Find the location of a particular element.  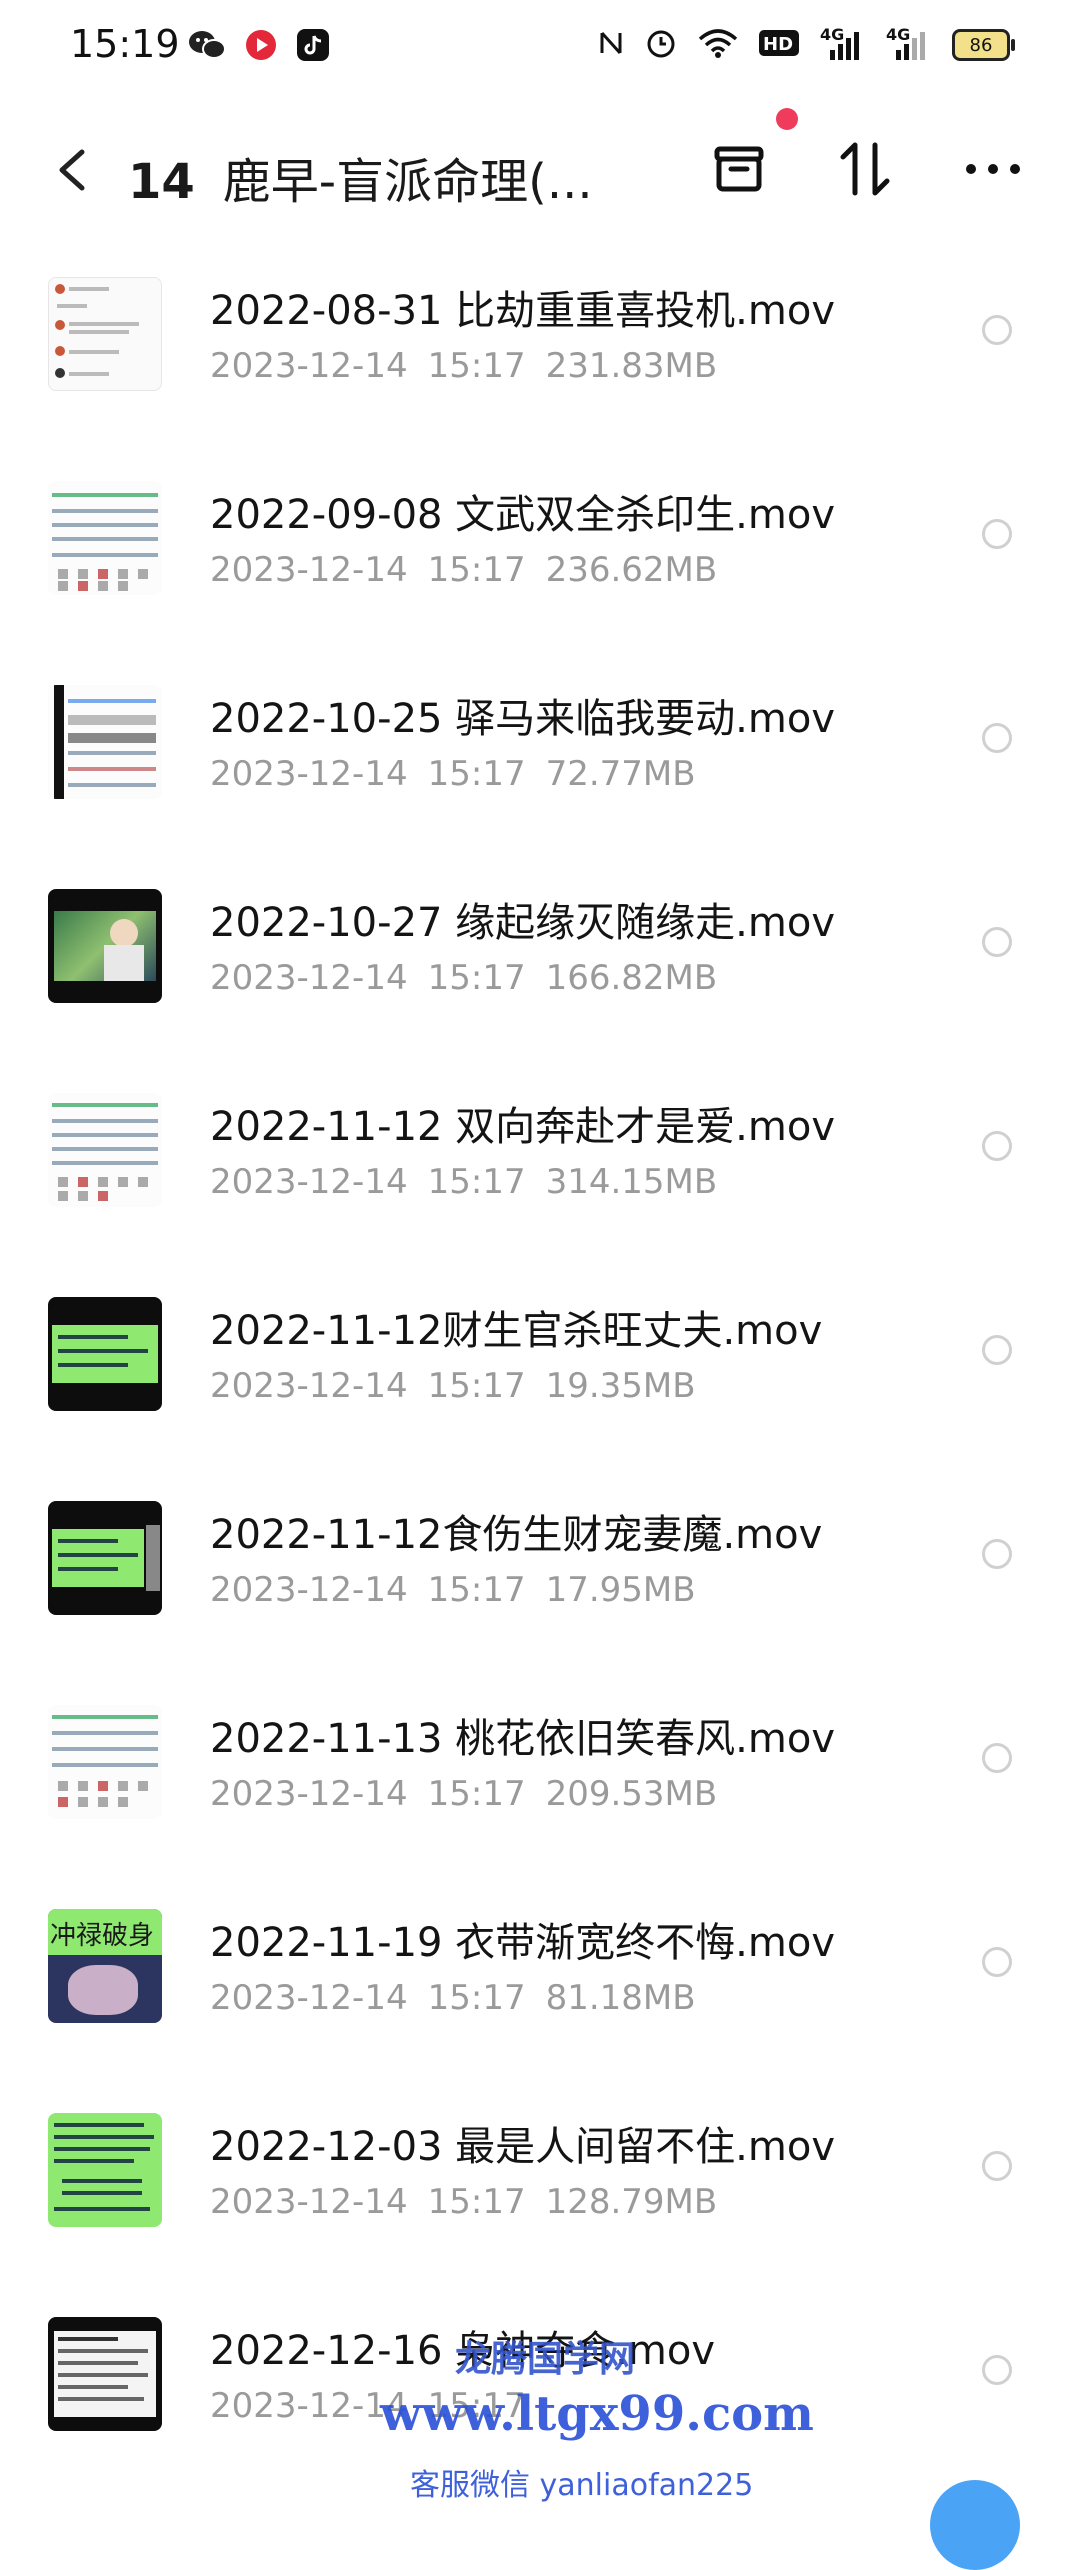

file-name: 2022-11-12 双向奔赴才是爱.mov is located at coordinates (522, 1127).